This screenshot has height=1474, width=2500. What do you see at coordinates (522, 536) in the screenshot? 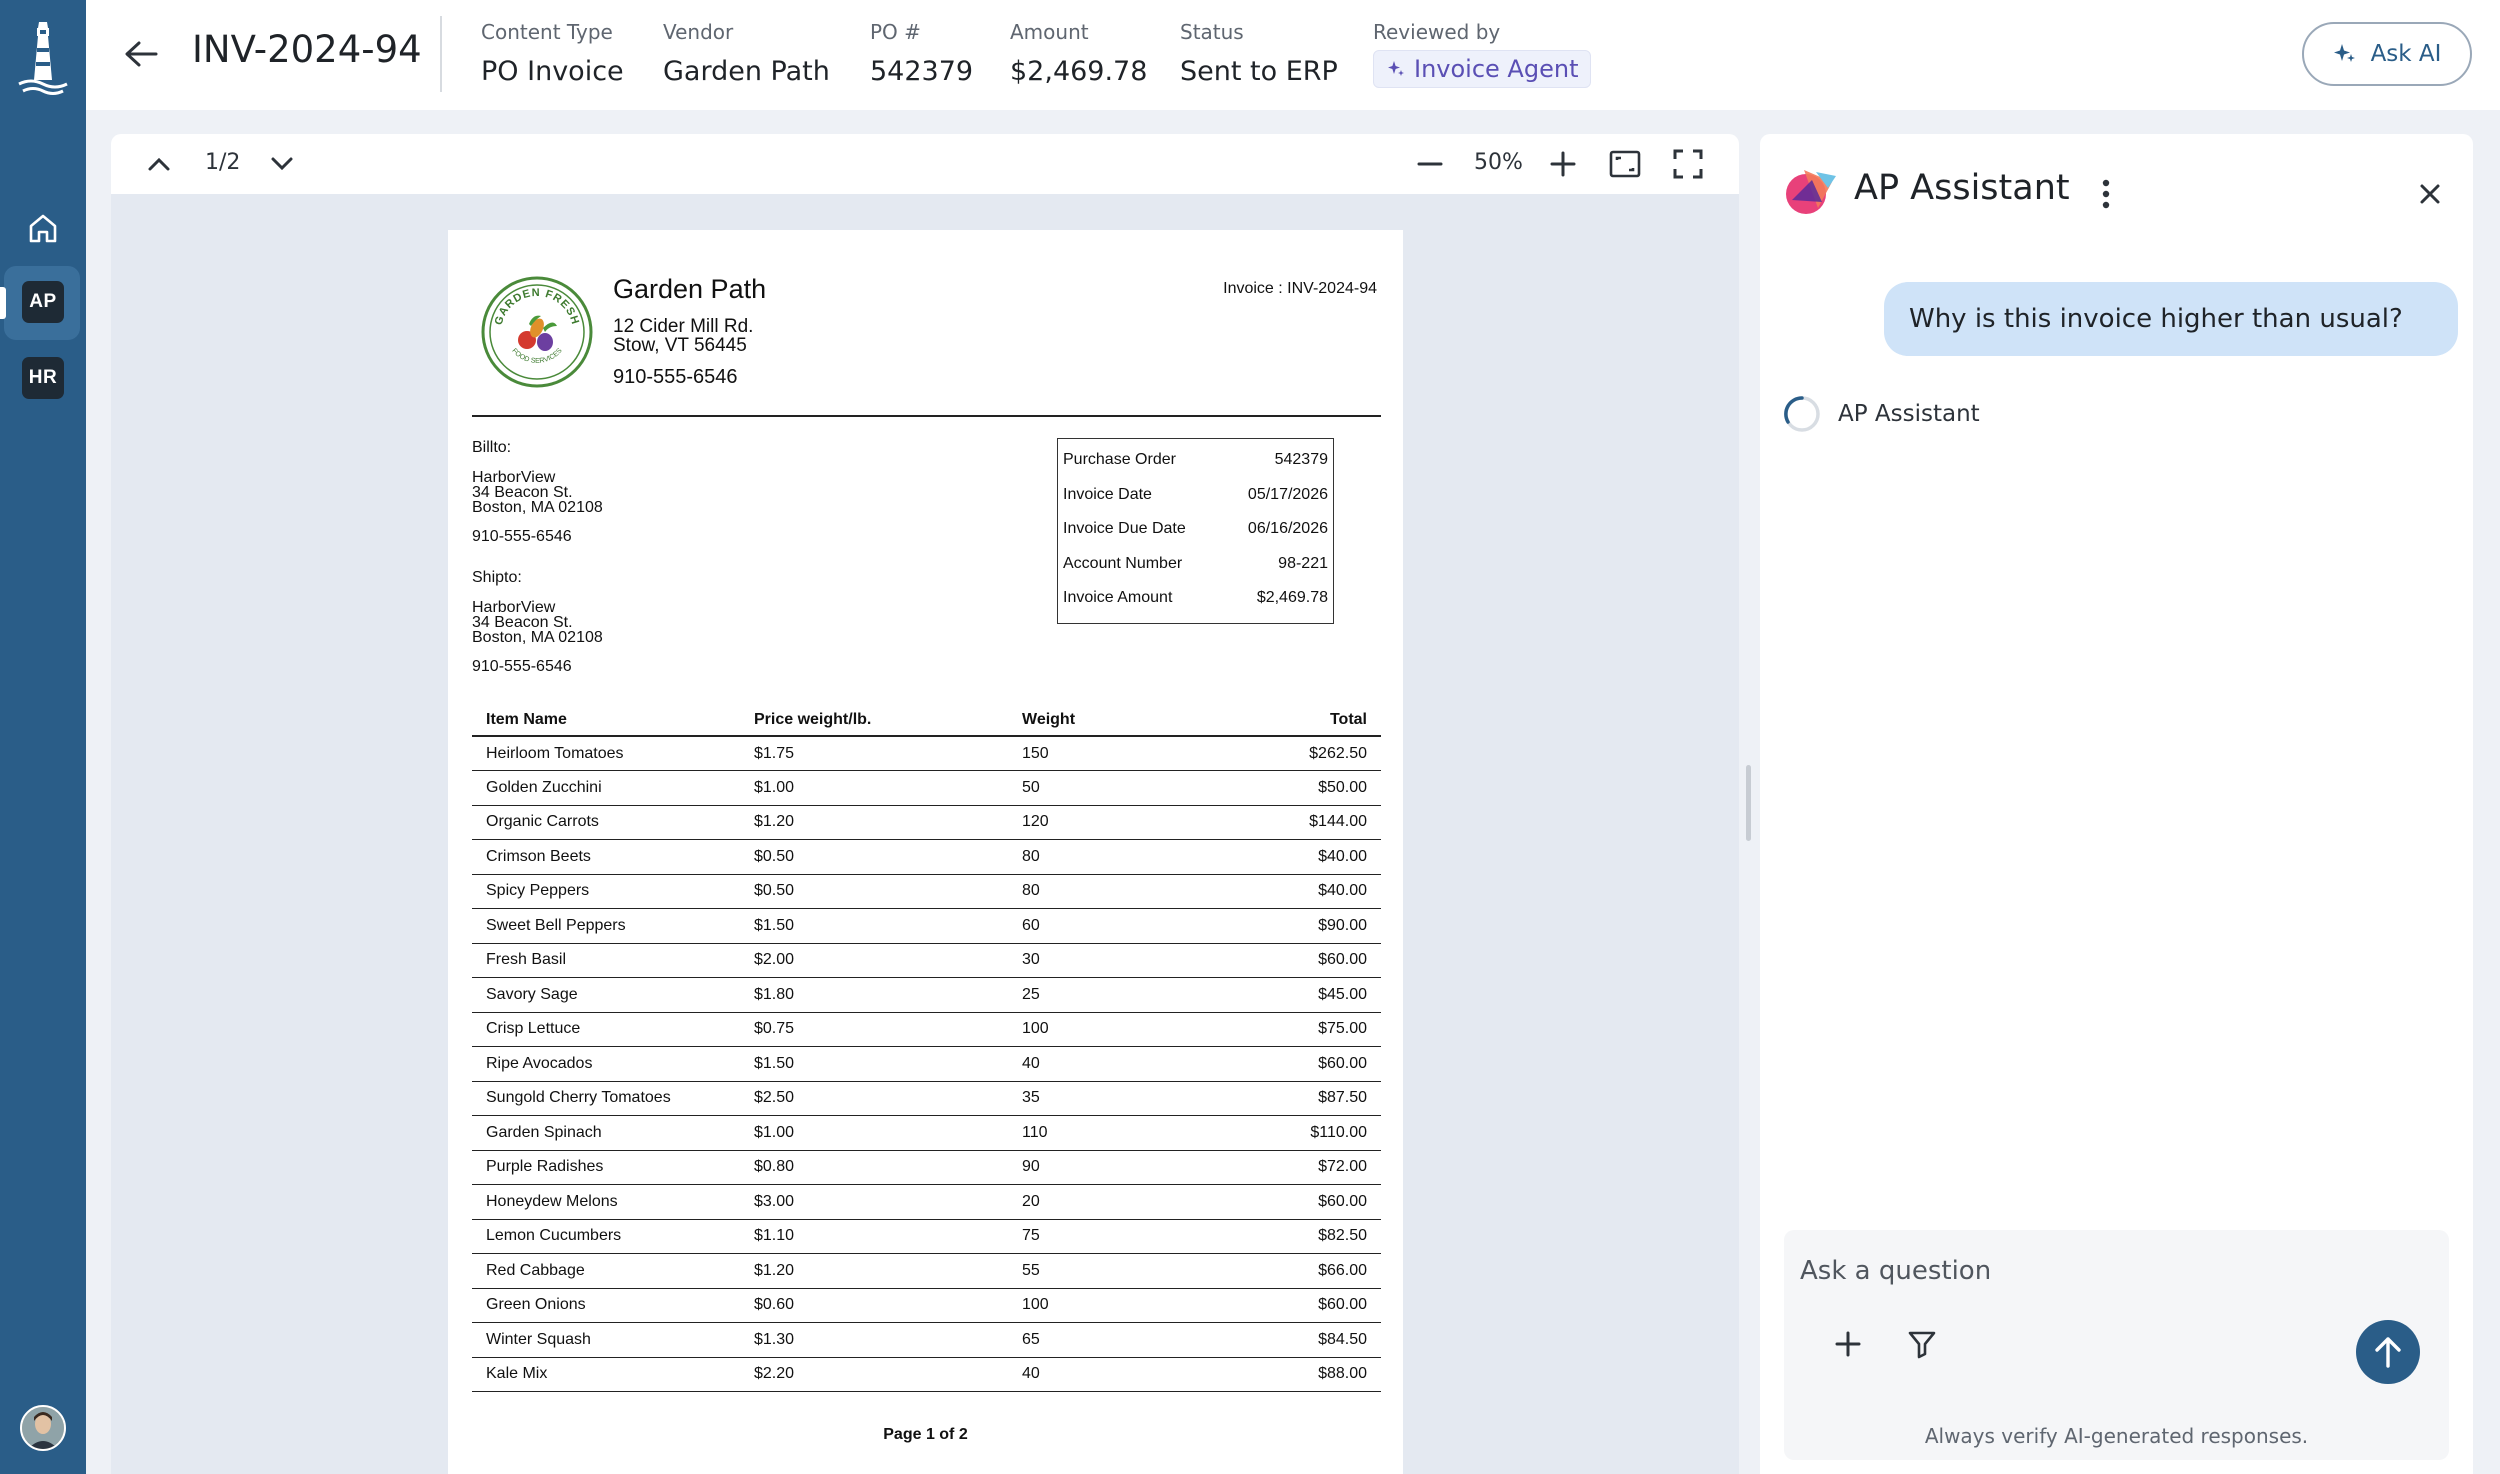
I see `bill-to-phone: 910-555-6546` at bounding box center [522, 536].